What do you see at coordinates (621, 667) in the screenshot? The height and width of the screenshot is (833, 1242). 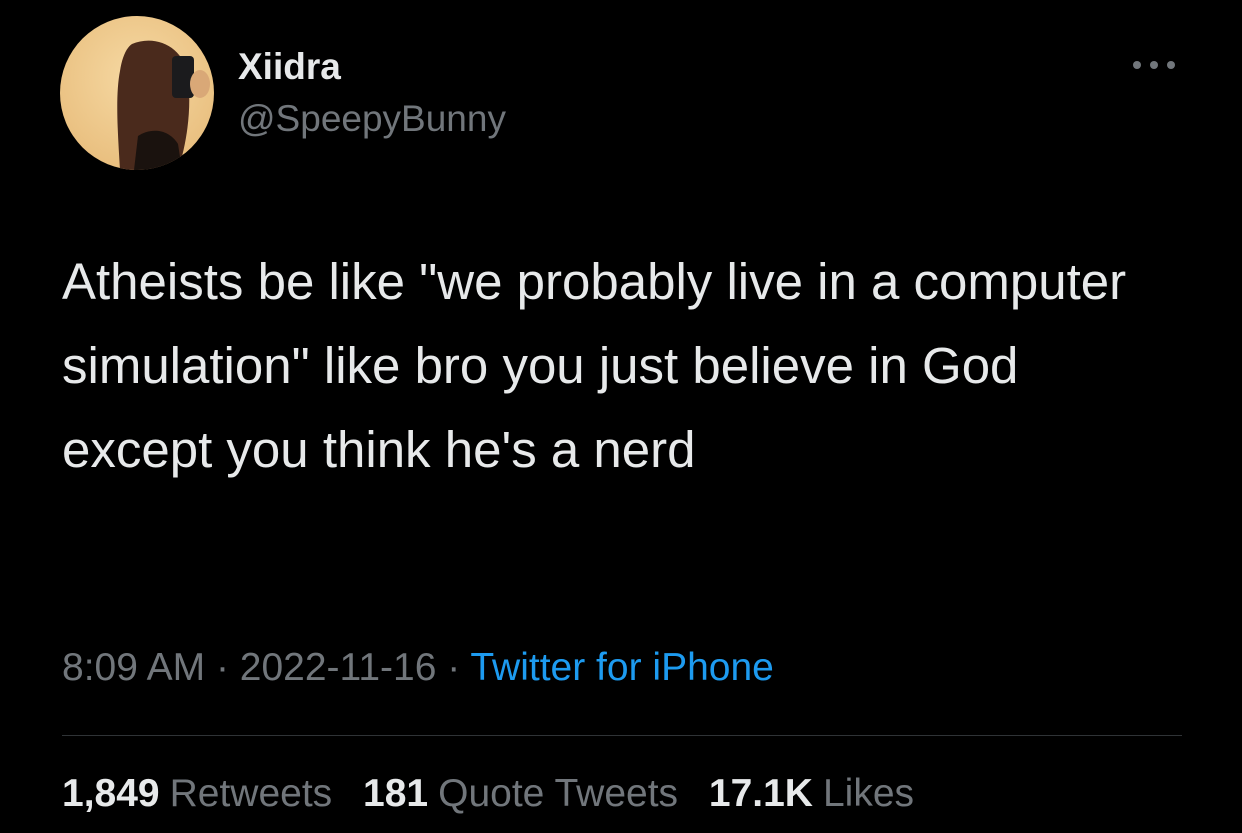 I see `tweet-source-link: Twitter for iPhone` at bounding box center [621, 667].